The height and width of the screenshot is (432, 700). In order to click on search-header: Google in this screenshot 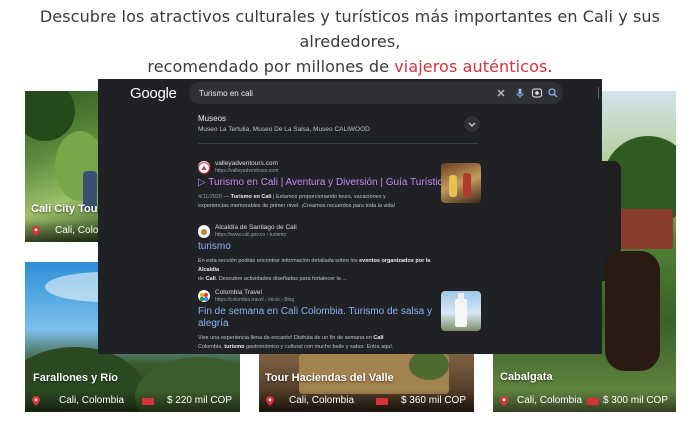, I will do `click(350, 93)`.